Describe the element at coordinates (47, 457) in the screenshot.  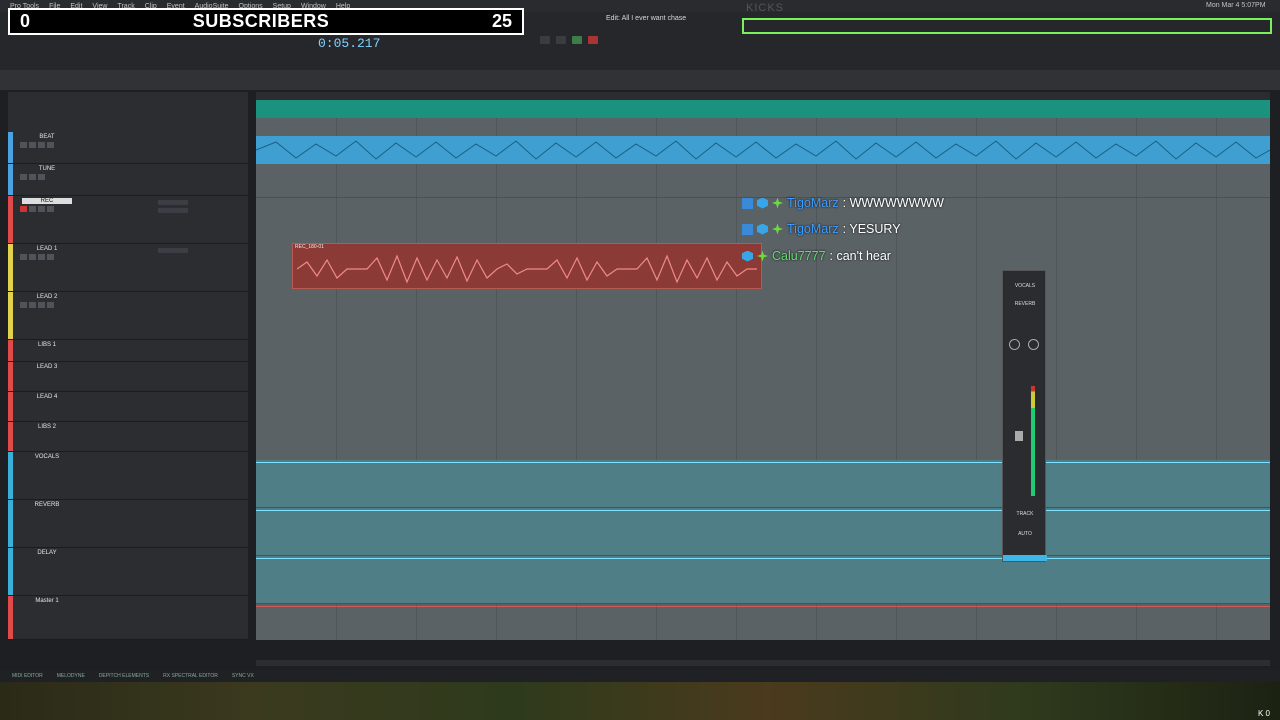
I see `track-name: VOCALS` at that location.